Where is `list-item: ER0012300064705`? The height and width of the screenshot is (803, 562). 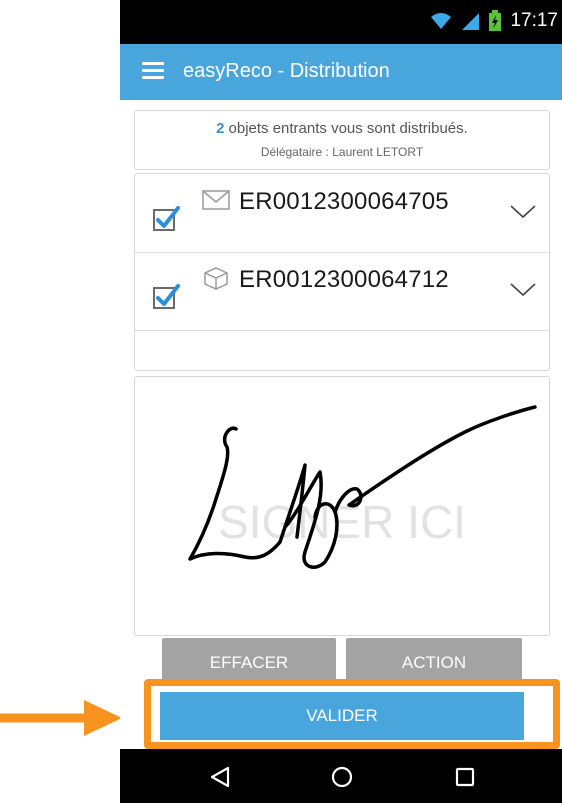
list-item: ER0012300064705 is located at coordinates (342, 213).